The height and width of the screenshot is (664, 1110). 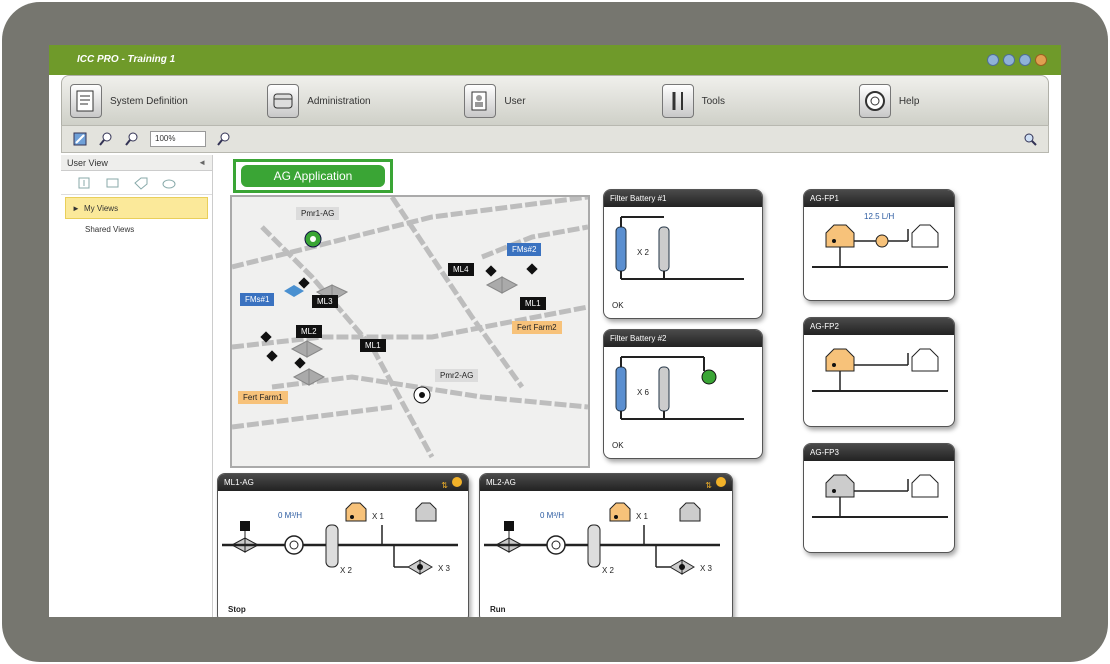 I want to click on filter-battery-2-title: Filter Battery #2, so click(x=683, y=338).